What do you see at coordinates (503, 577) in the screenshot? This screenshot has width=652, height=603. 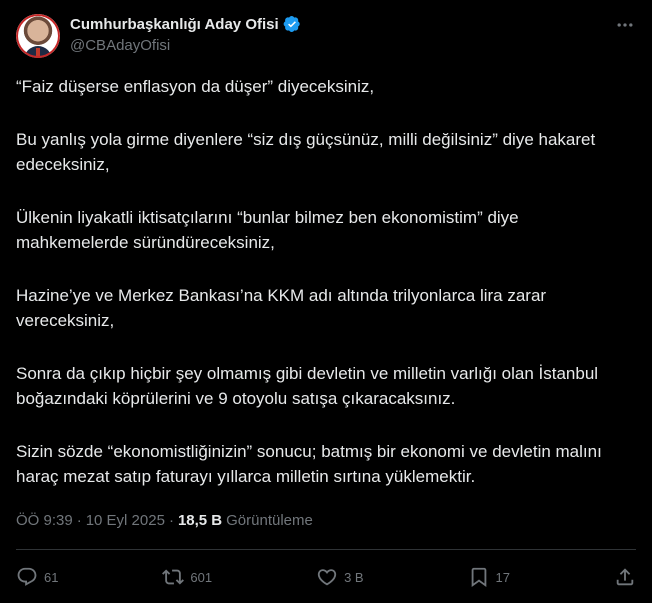 I see `bookmark-count: 17` at bounding box center [503, 577].